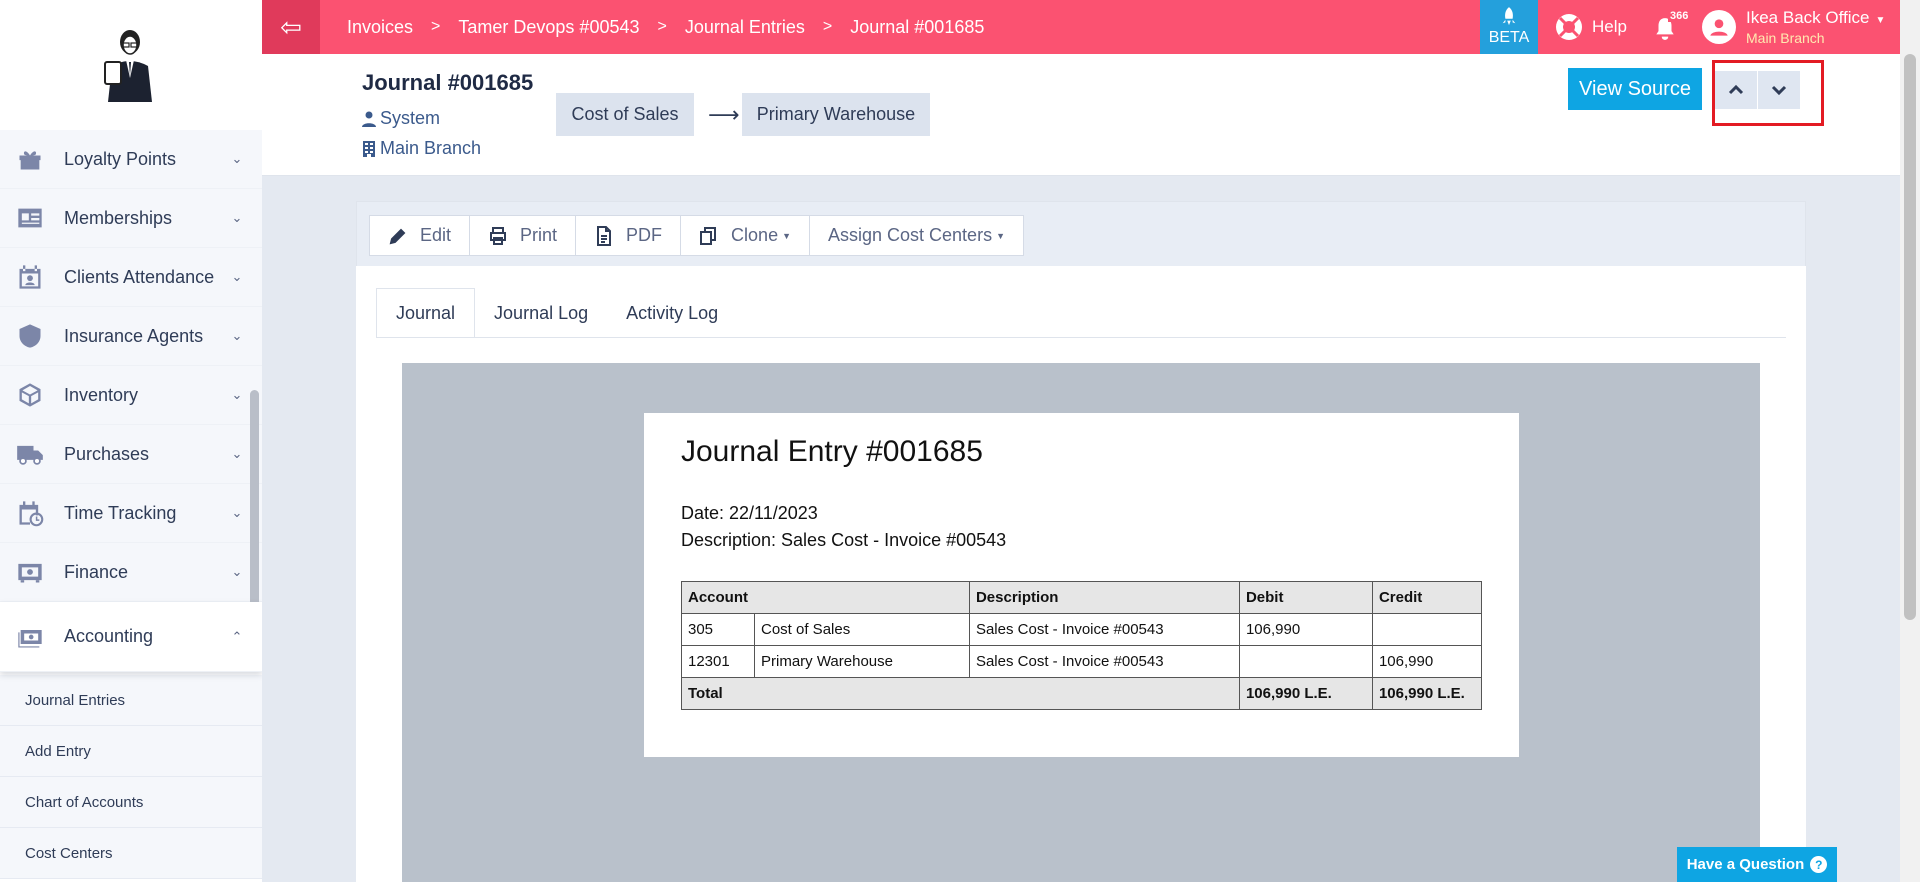  What do you see at coordinates (1569, 27) in the screenshot?
I see `lifebuoy-icon` at bounding box center [1569, 27].